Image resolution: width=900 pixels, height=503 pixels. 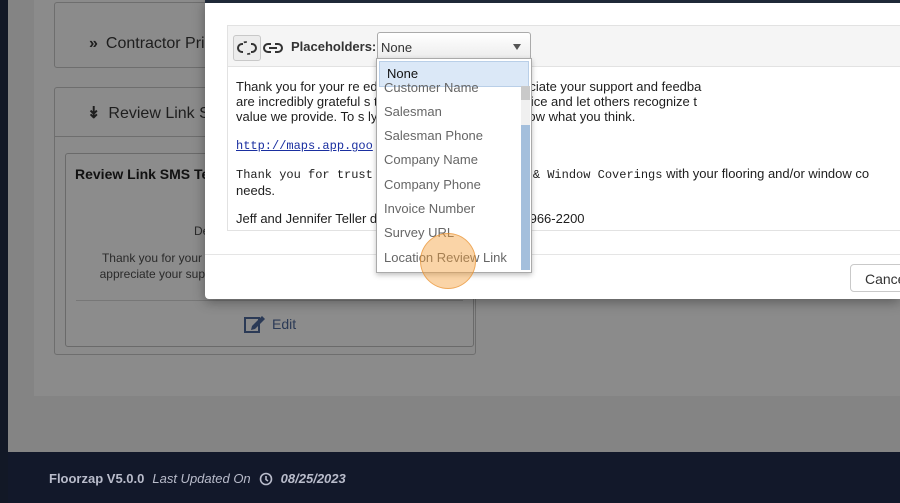 What do you see at coordinates (448, 112) in the screenshot?
I see `dropdown-option-salesman: Salesman` at bounding box center [448, 112].